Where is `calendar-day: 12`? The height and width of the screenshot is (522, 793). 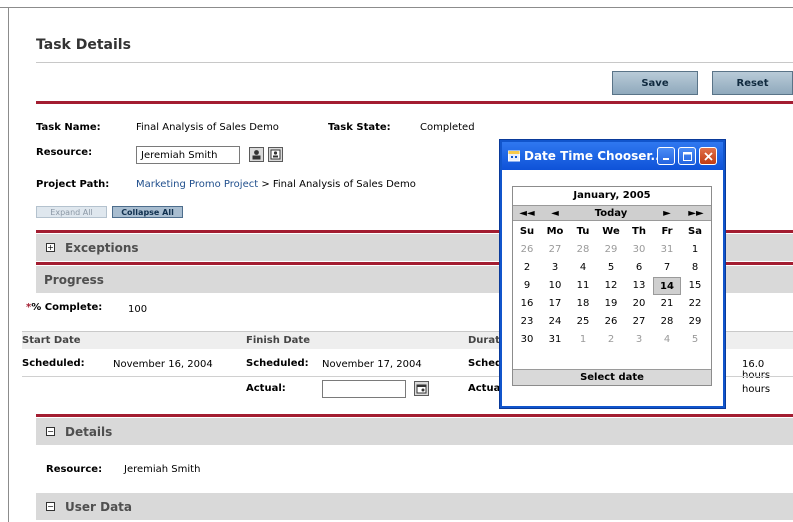 calendar-day: 12 is located at coordinates (611, 286).